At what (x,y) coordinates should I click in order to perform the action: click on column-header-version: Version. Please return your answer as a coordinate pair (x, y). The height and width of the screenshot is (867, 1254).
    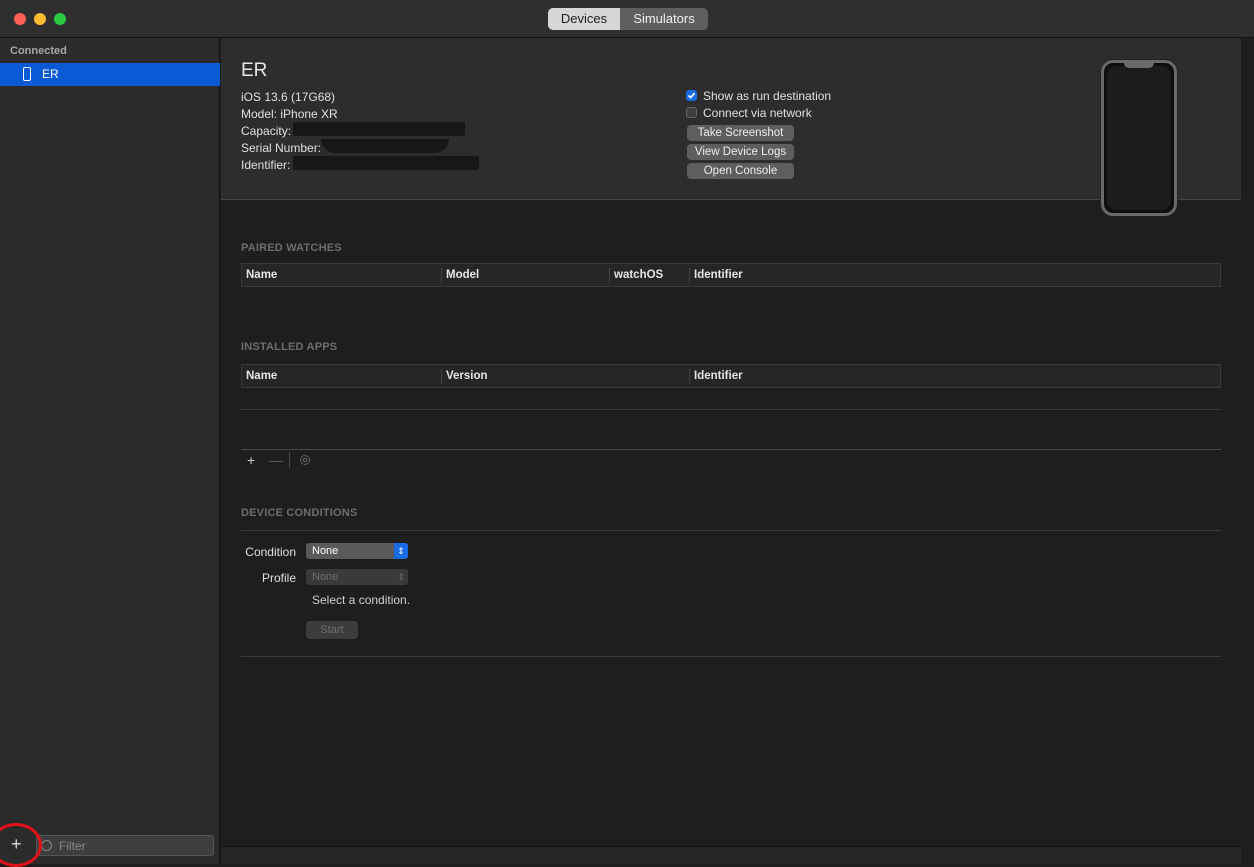
    Looking at the image, I should click on (467, 376).